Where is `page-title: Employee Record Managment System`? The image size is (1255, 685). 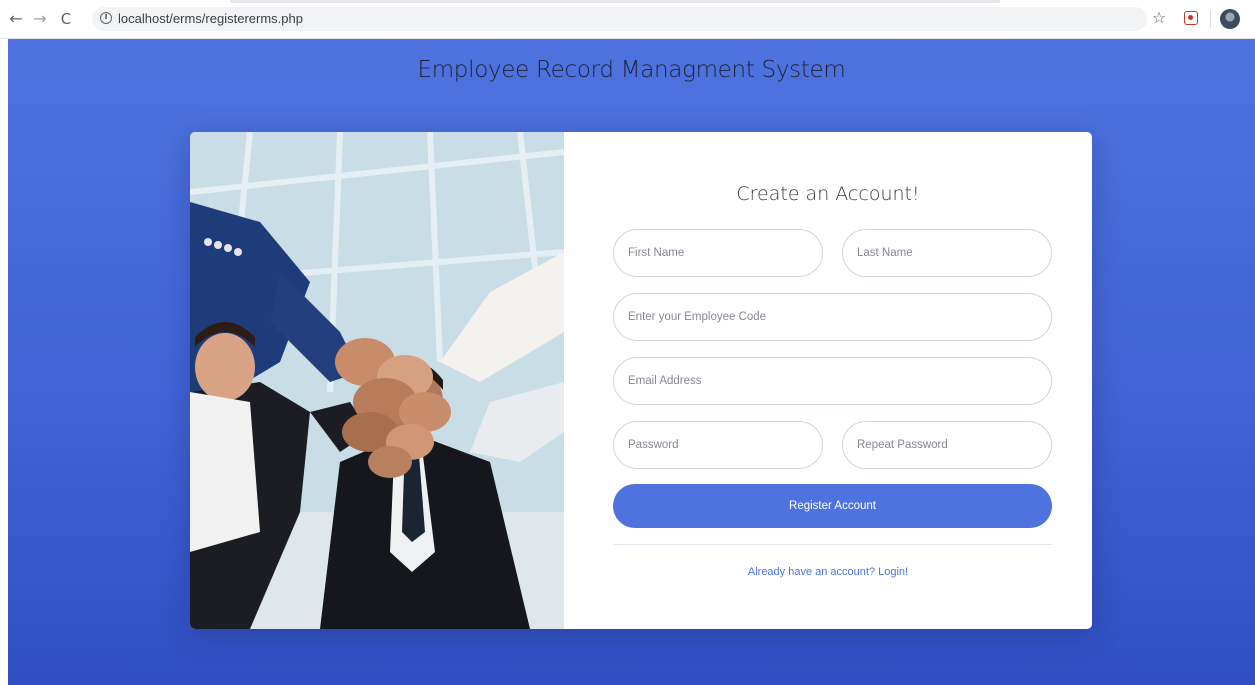 page-title: Employee Record Managment System is located at coordinates (631, 70).